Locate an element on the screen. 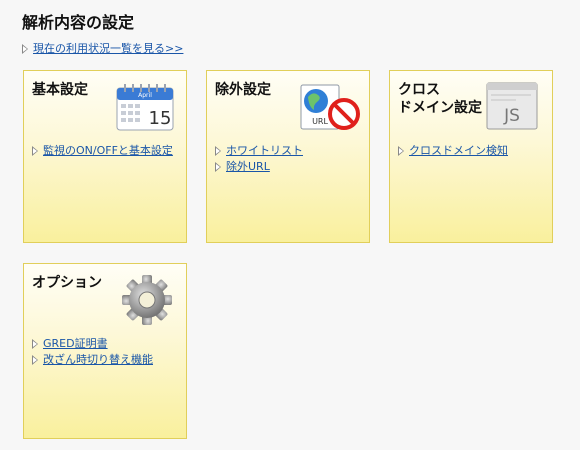  card-exclusion-settings: 除外設定 URL ホワイトリスト 除外URL is located at coordinates (288, 156).